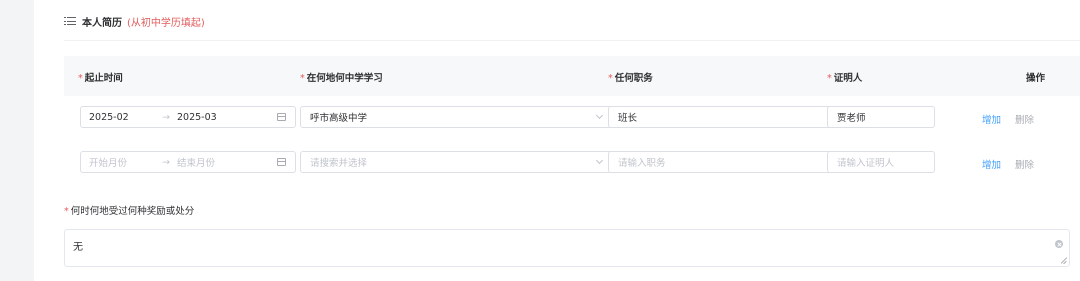  What do you see at coordinates (78, 247) in the screenshot?
I see `reward-value: 无` at bounding box center [78, 247].